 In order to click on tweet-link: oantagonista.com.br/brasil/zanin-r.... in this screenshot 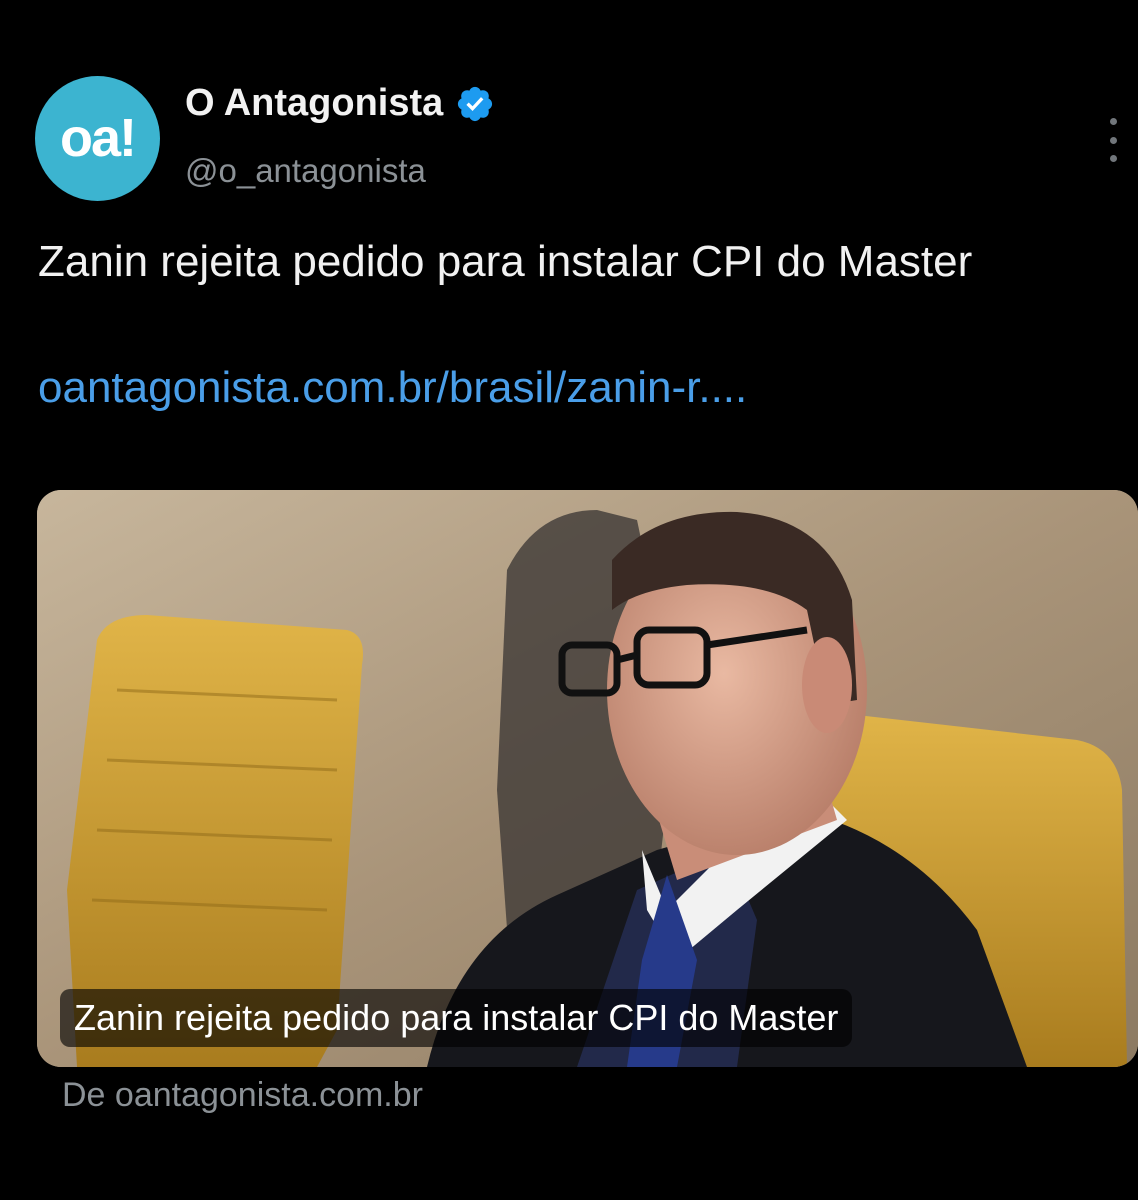, I will do `click(392, 388)`.